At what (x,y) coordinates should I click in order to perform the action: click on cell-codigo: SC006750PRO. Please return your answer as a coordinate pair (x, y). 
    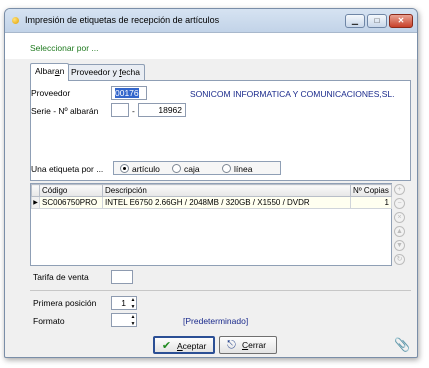
    Looking at the image, I should click on (71, 202).